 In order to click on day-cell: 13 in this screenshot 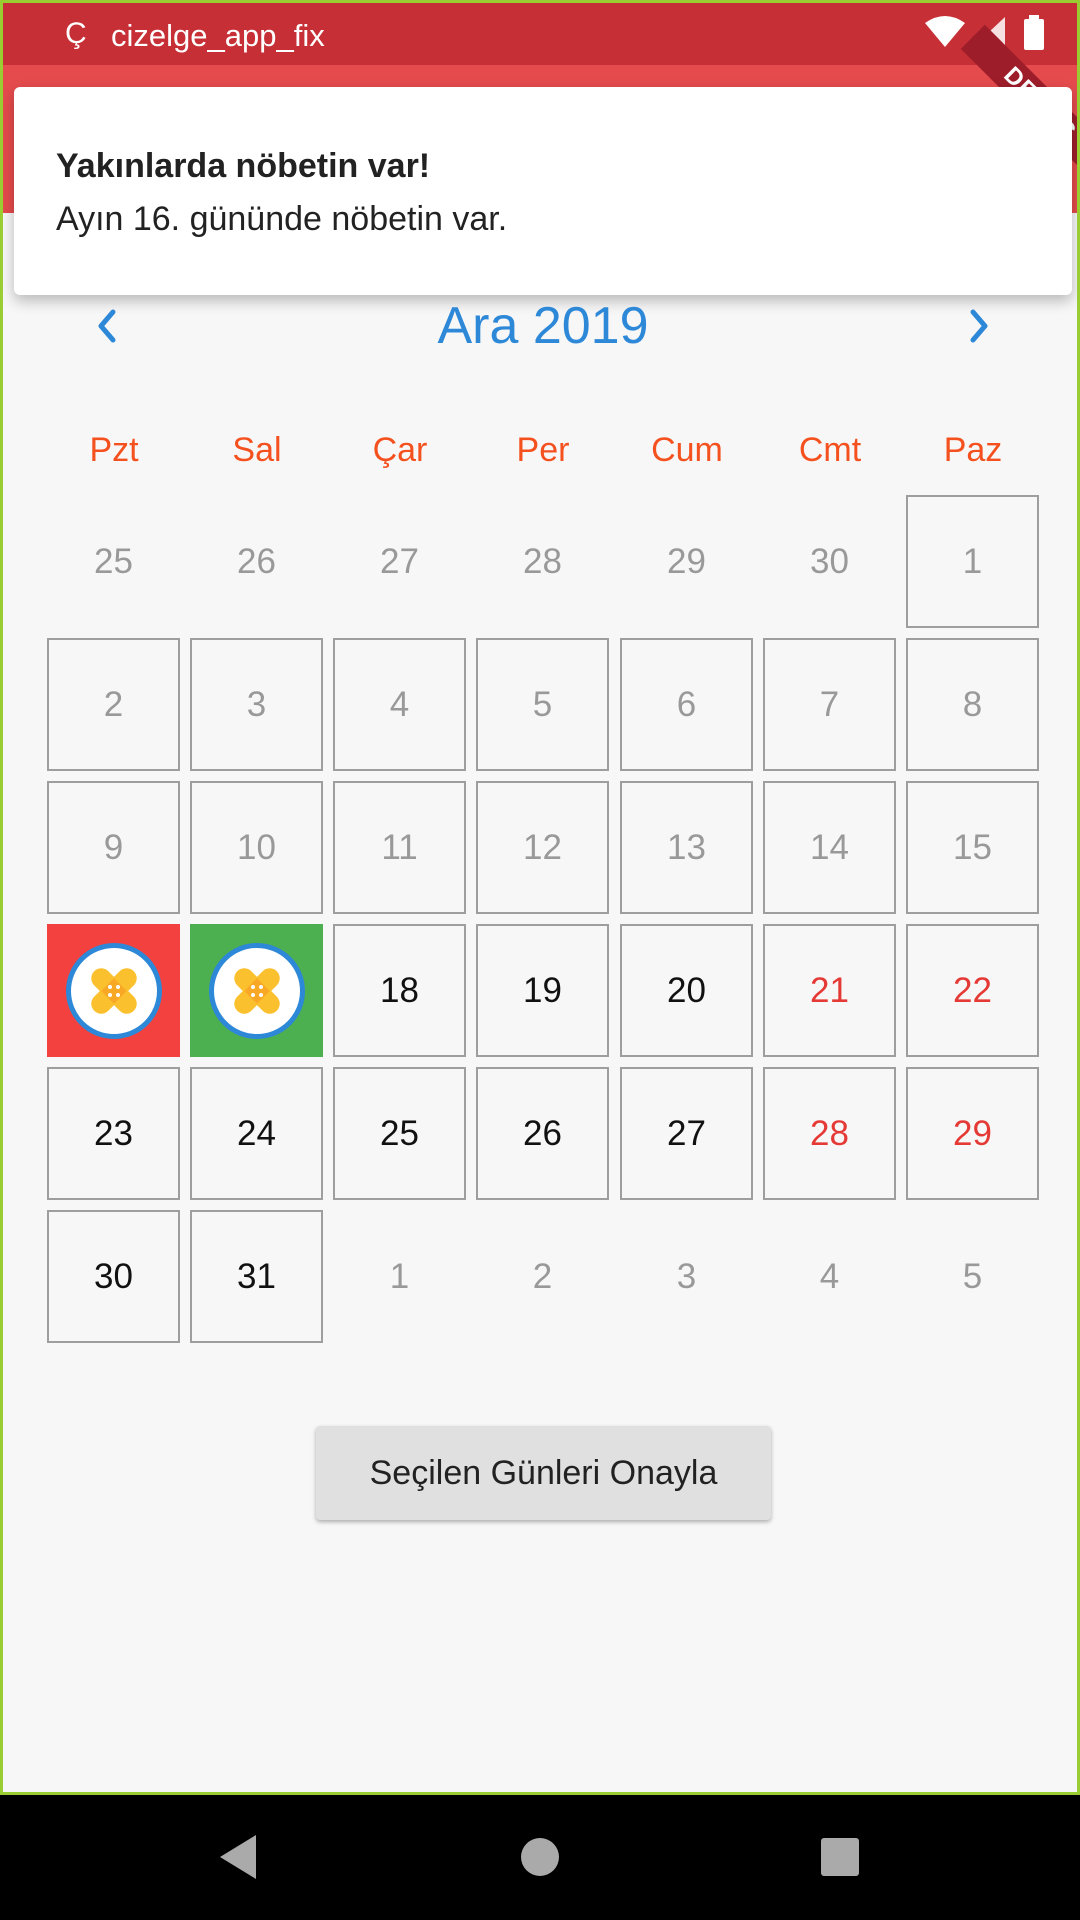, I will do `click(686, 847)`.